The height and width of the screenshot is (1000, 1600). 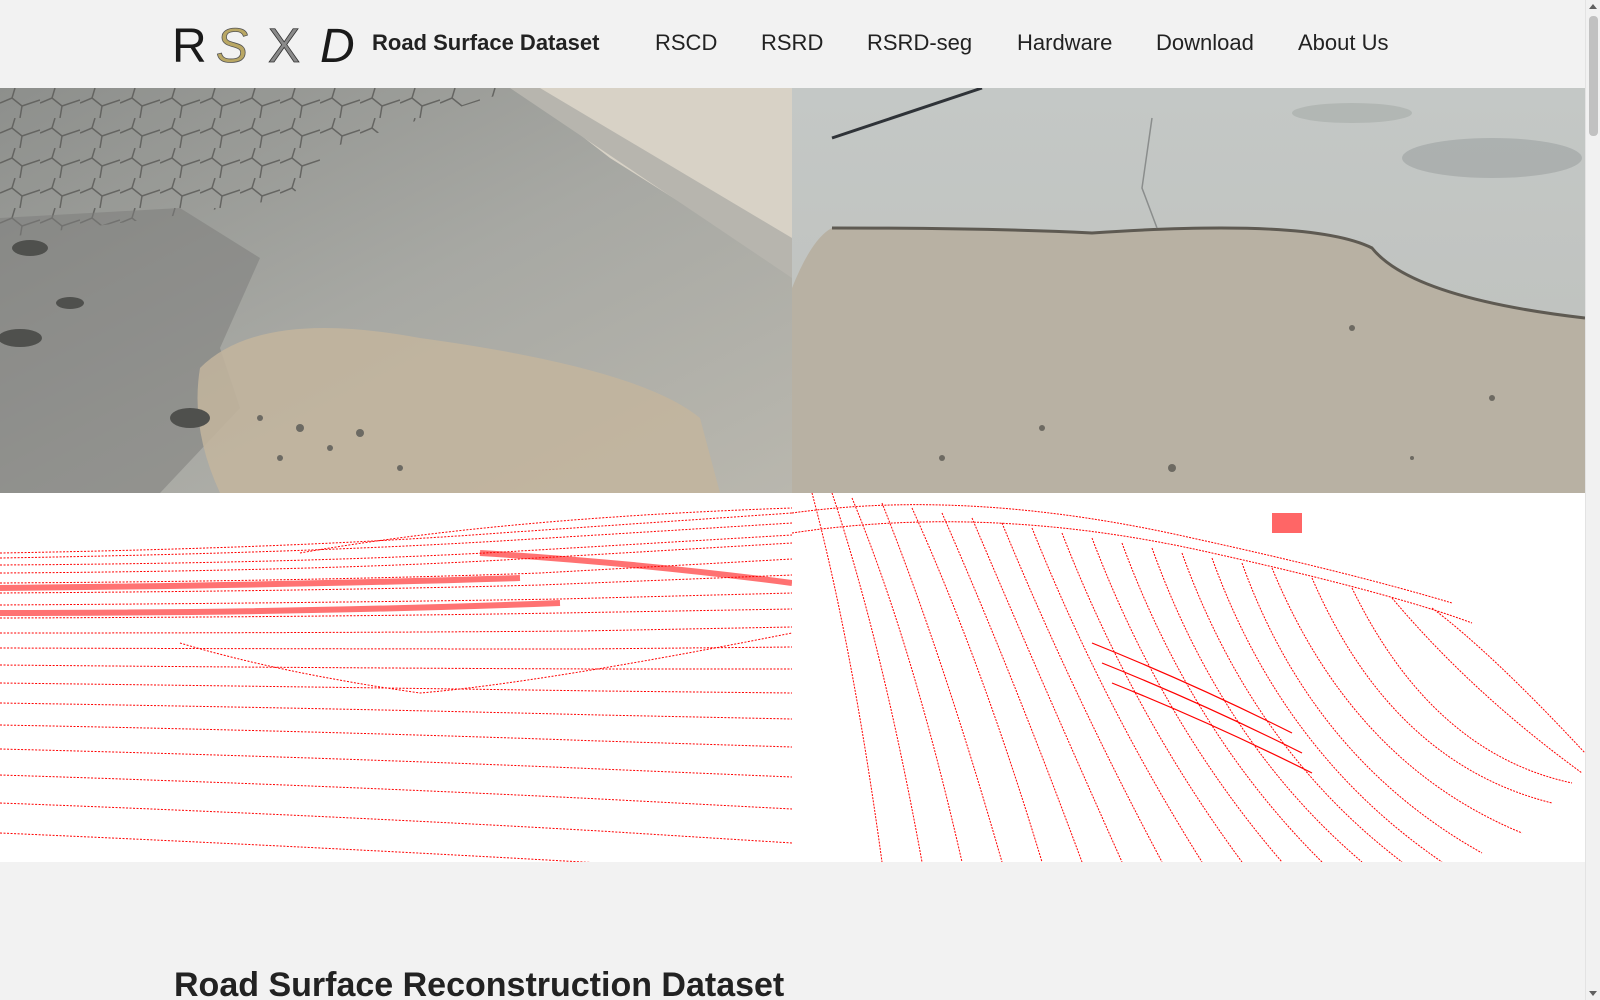 I want to click on rsxd-logo: R S X D, so click(x=267, y=45).